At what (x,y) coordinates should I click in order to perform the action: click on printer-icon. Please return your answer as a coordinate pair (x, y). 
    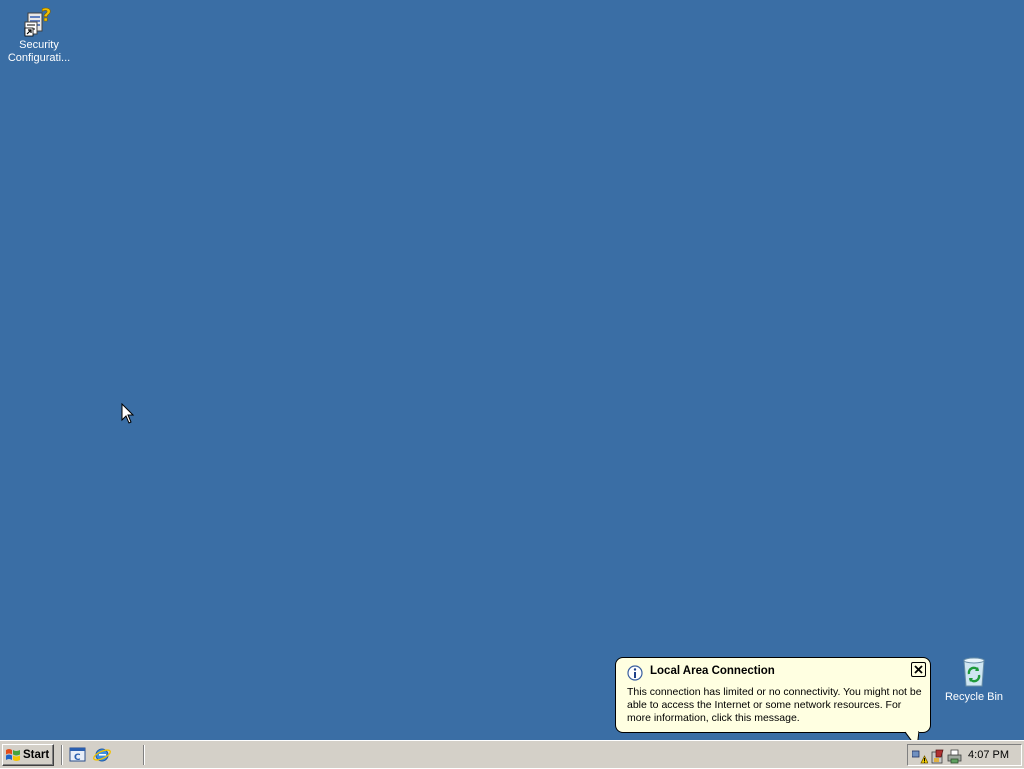
    Looking at the image, I should click on (954, 756).